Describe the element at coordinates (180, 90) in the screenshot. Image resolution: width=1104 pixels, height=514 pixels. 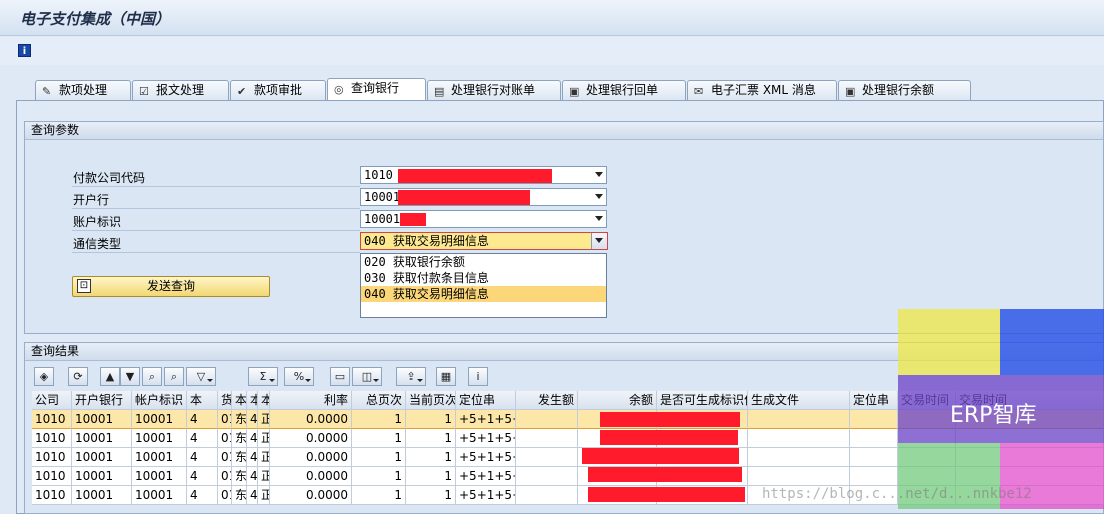
I see `tab-message-processing: ☑ 报文处理` at that location.